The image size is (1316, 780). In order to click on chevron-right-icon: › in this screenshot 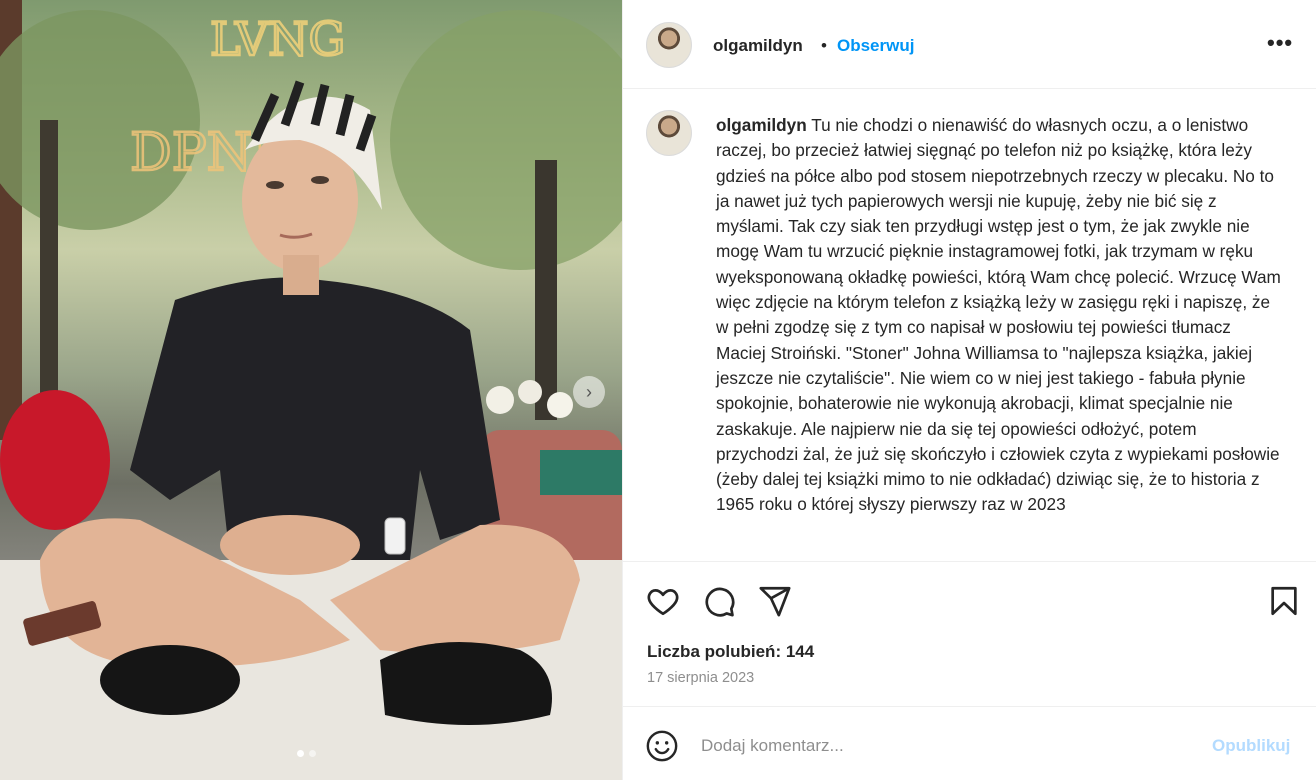, I will do `click(589, 391)`.